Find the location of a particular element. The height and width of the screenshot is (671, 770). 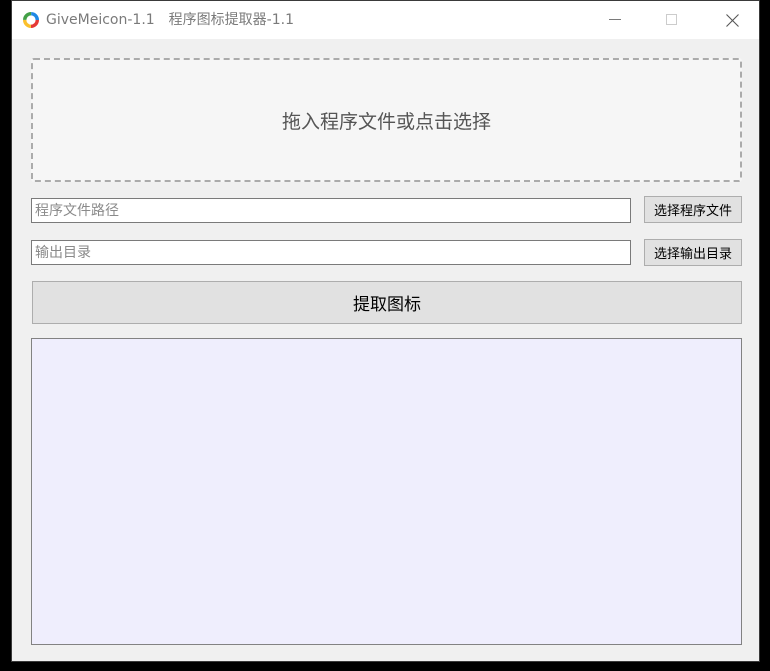

close-icon is located at coordinates (732, 20).